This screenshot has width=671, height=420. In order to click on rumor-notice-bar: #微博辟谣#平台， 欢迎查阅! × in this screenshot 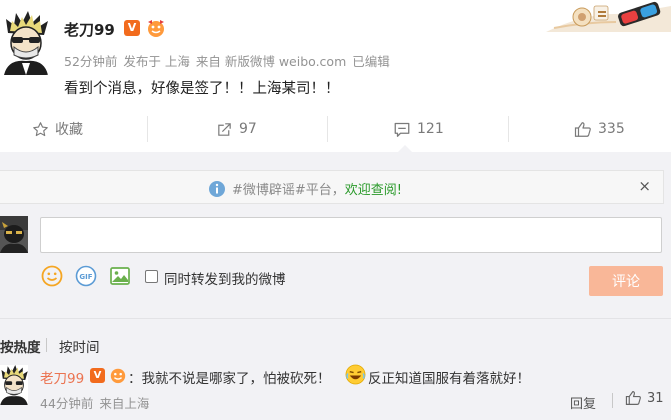, I will do `click(332, 187)`.